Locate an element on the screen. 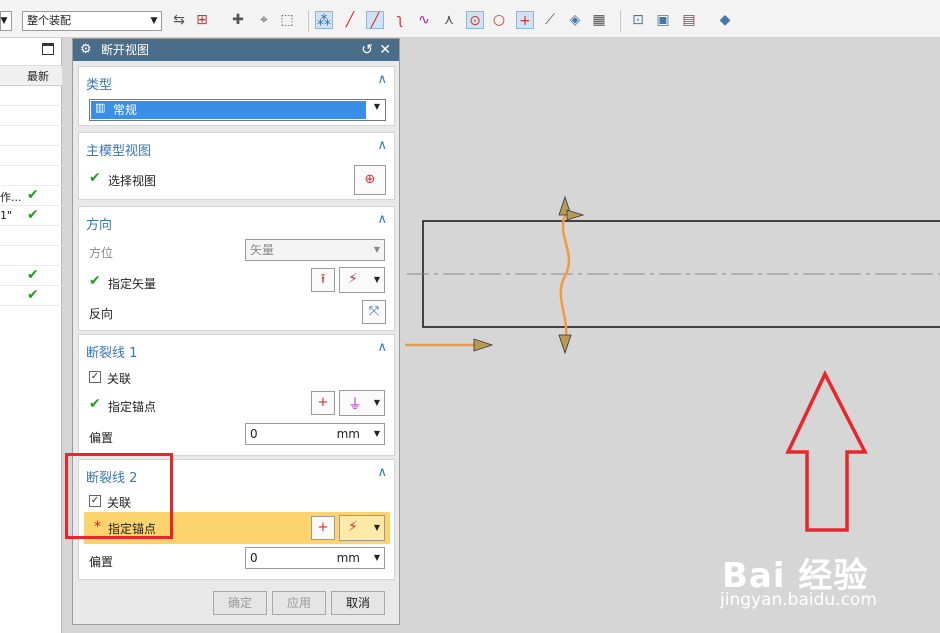  model-view-section: 主模型视图 ∧ ✔ 选择视图 ⊕ is located at coordinates (236, 166).